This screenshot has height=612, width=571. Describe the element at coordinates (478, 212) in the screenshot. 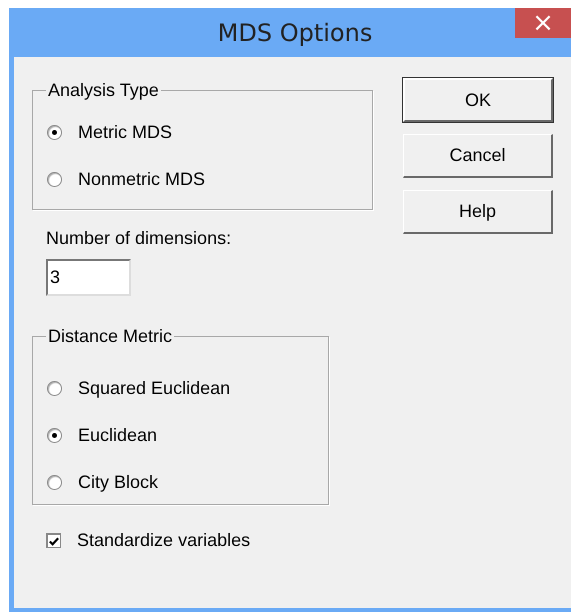

I see `dialog-button: Help` at that location.